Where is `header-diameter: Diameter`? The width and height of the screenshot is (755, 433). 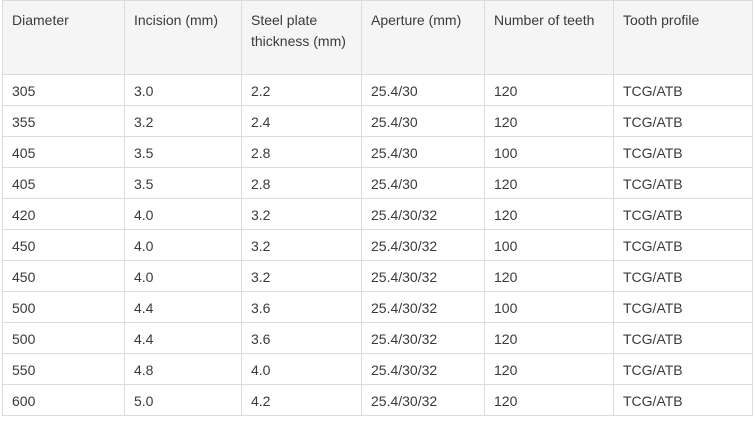
header-diameter: Diameter is located at coordinates (63, 37).